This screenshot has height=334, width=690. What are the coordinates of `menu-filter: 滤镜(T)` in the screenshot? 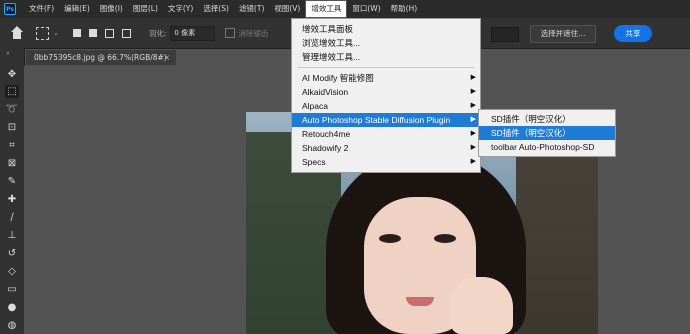 It's located at (251, 9).